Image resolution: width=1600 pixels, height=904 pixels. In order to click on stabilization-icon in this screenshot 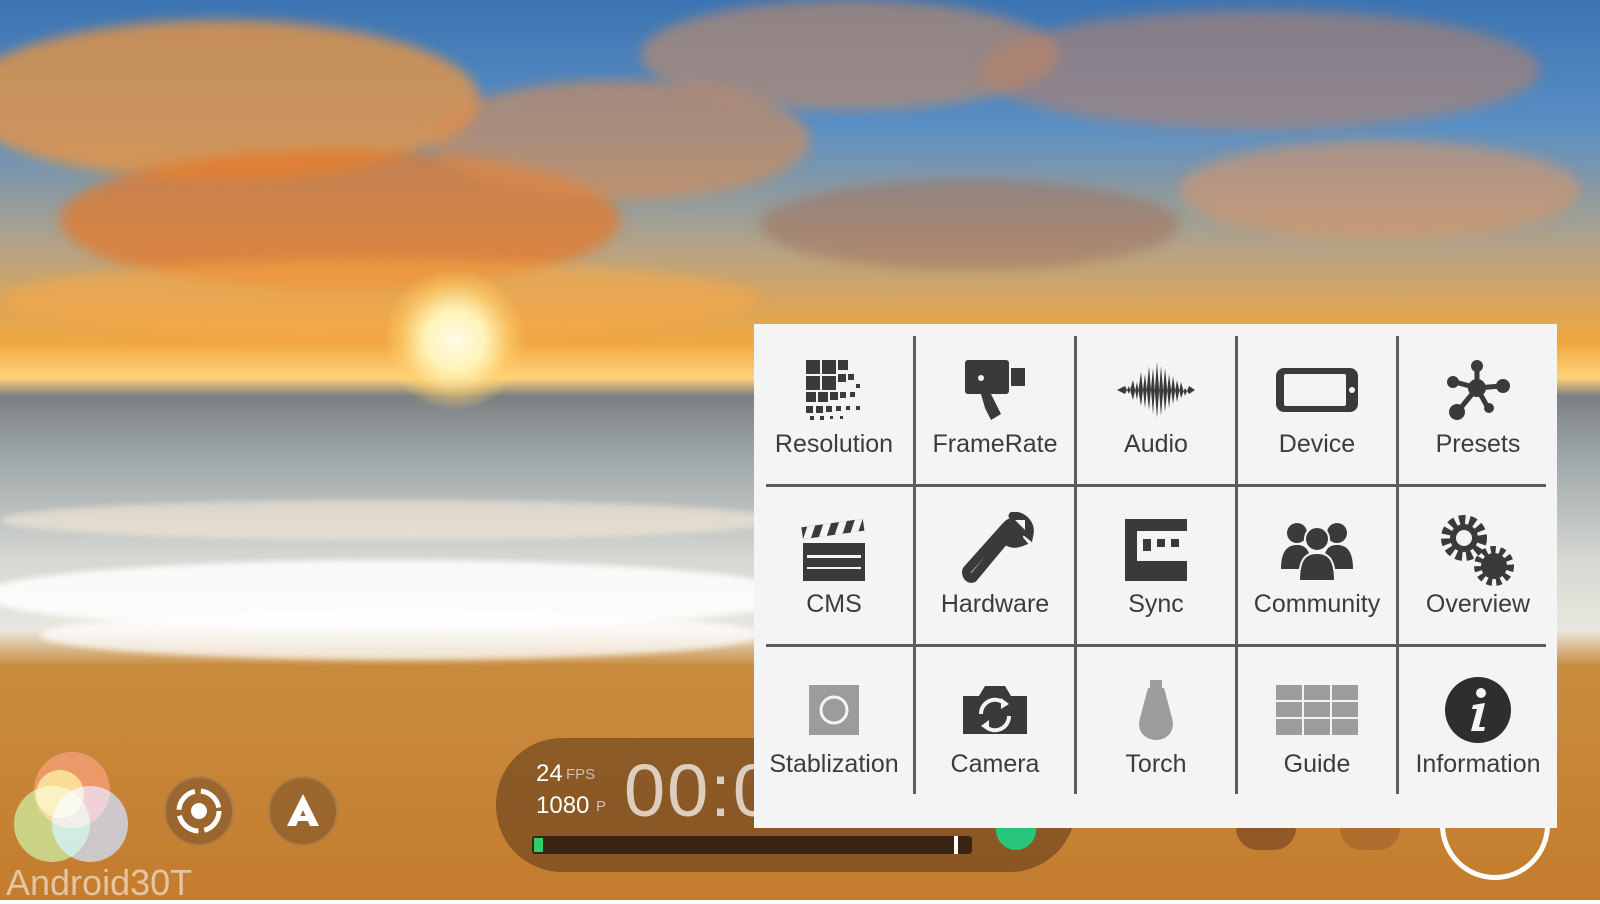, I will do `click(834, 710)`.